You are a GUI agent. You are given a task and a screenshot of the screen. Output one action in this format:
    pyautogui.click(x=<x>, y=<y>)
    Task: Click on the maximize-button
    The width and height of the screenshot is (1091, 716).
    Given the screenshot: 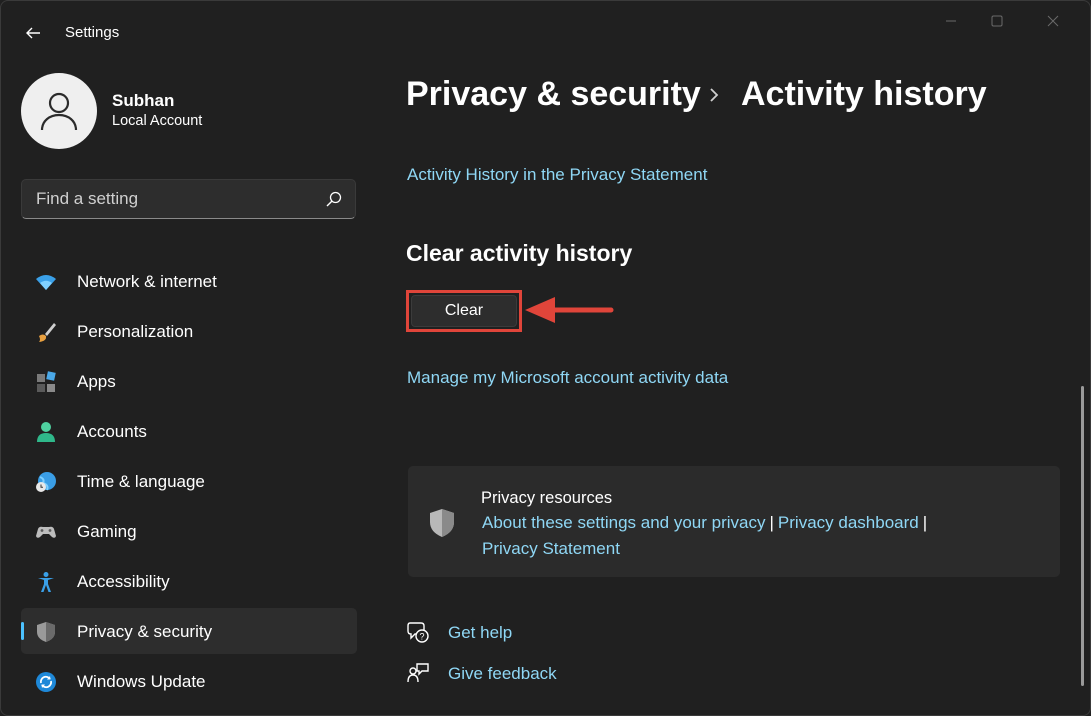 What is the action you would take?
    pyautogui.click(x=997, y=21)
    